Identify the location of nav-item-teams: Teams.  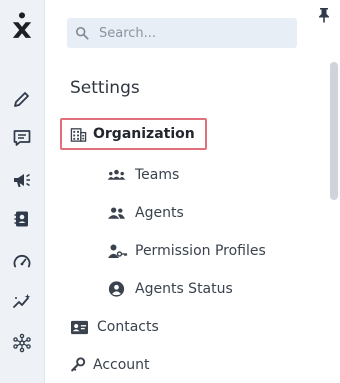
(143, 175).